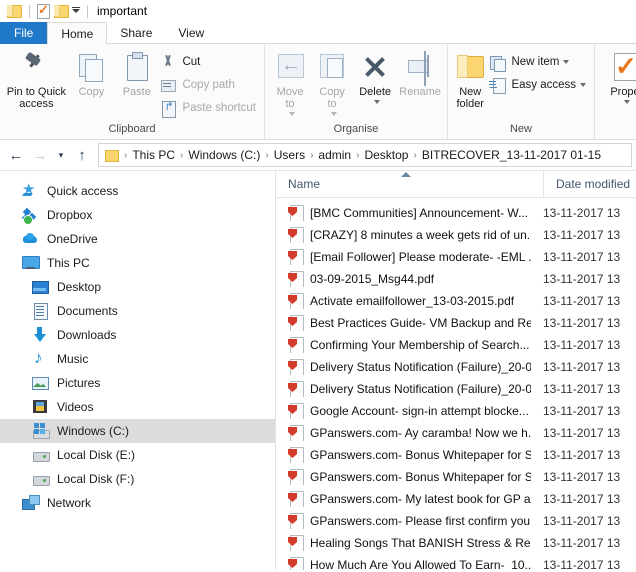 The width and height of the screenshot is (636, 572). What do you see at coordinates (77, 33) in the screenshot?
I see `tab-home: Home` at bounding box center [77, 33].